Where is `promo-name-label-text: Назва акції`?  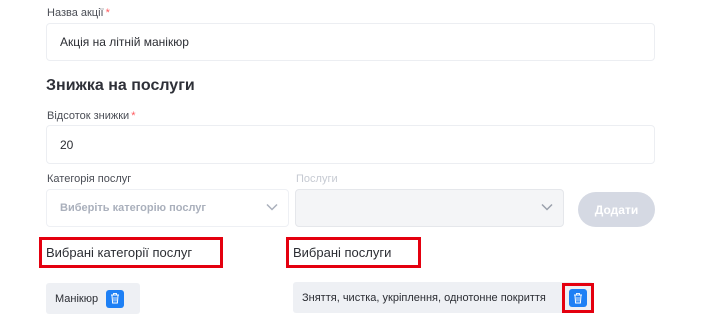
promo-name-label-text: Назва акції is located at coordinates (75, 13).